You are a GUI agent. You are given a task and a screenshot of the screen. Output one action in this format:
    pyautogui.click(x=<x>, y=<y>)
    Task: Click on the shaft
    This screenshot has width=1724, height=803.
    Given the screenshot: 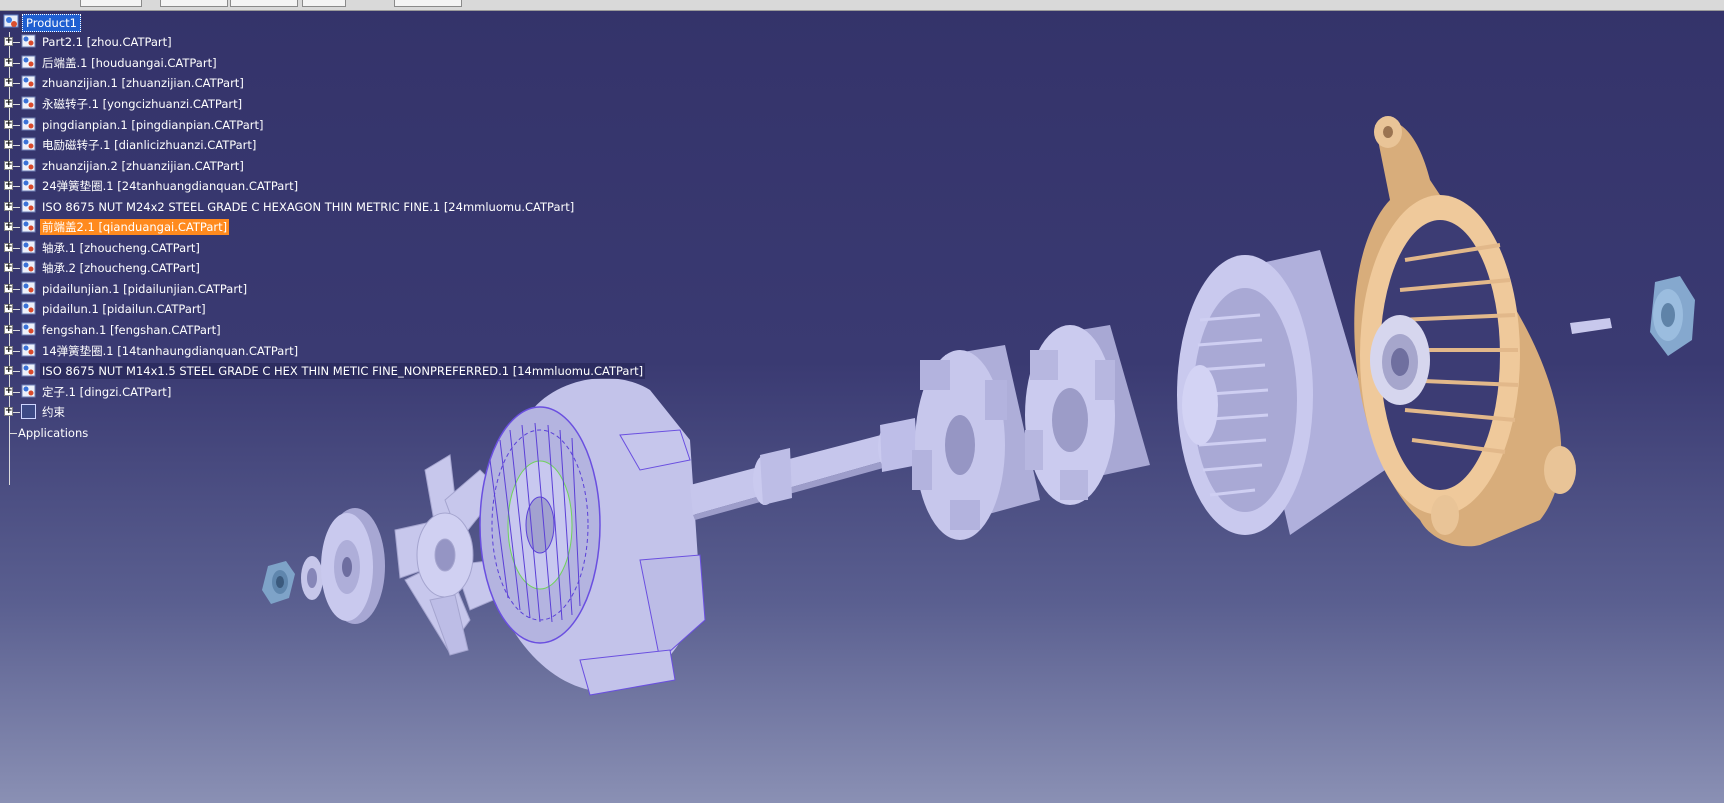 What is the action you would take?
    pyautogui.click(x=804, y=469)
    